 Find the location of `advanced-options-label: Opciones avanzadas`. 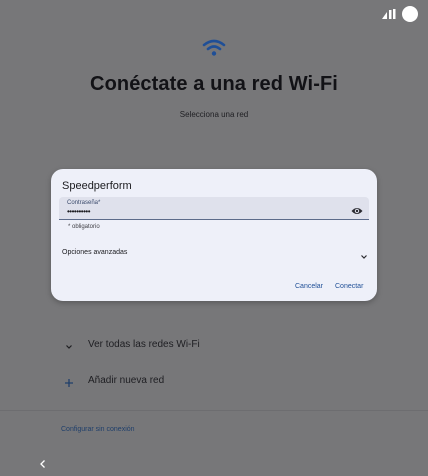

advanced-options-label: Opciones avanzadas is located at coordinates (95, 252).